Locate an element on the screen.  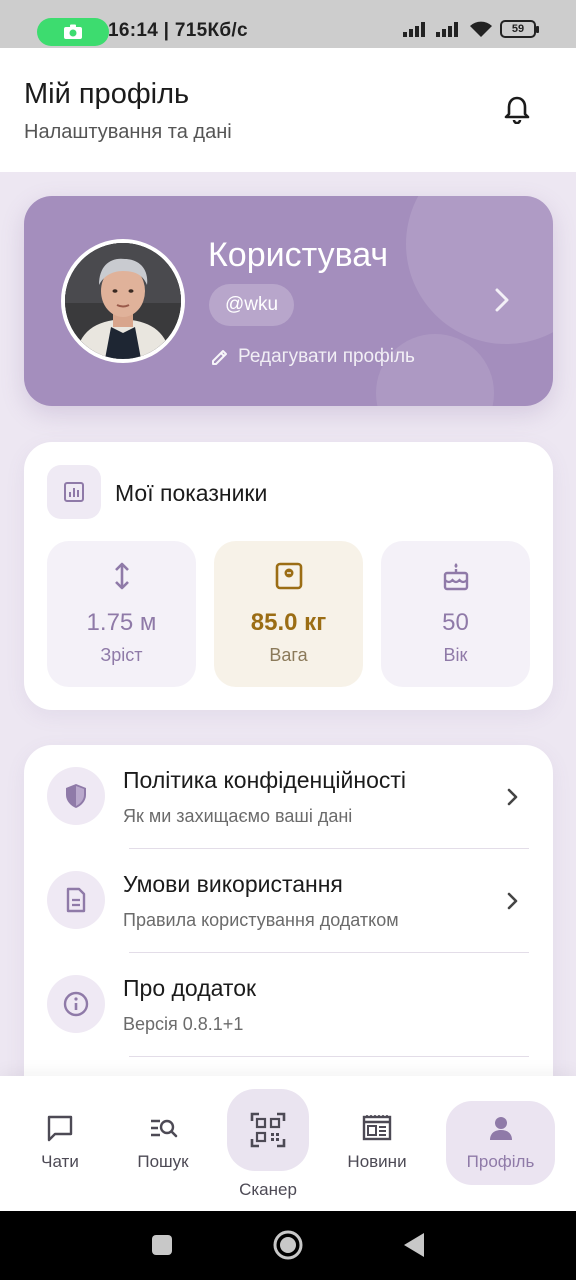
height-value: 1.75 м is located at coordinates (121, 622).